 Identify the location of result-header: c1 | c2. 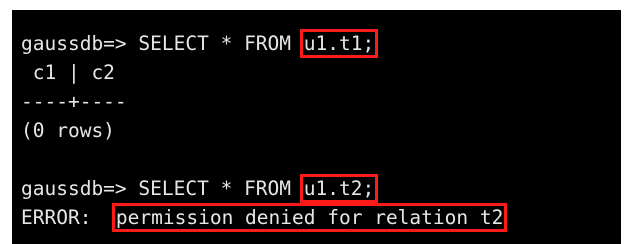
(68, 72).